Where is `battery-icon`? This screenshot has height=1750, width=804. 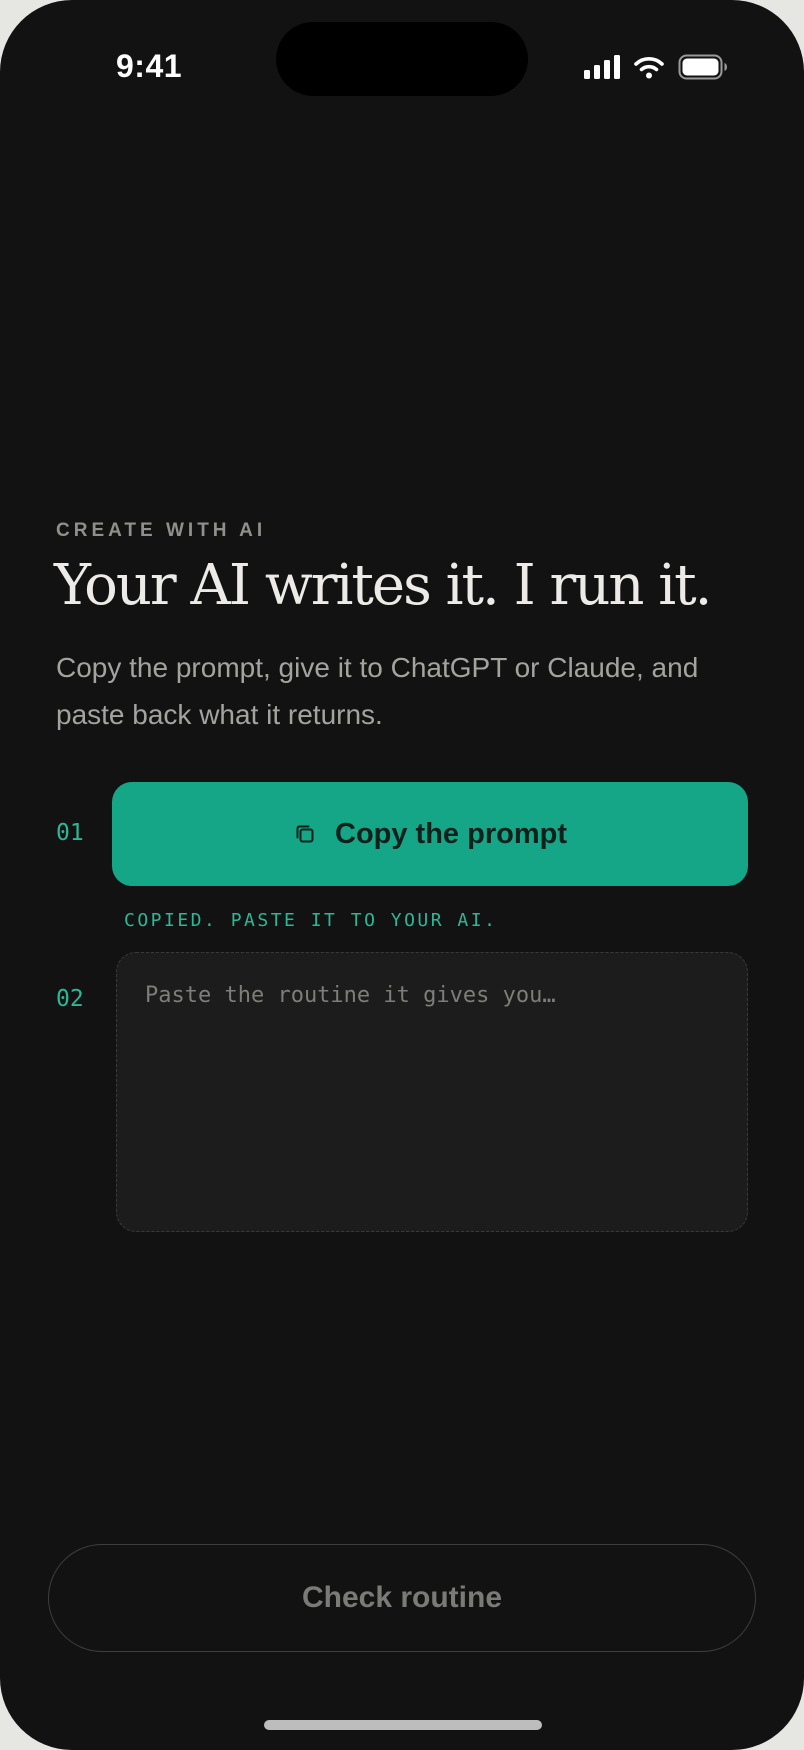 battery-icon is located at coordinates (703, 67).